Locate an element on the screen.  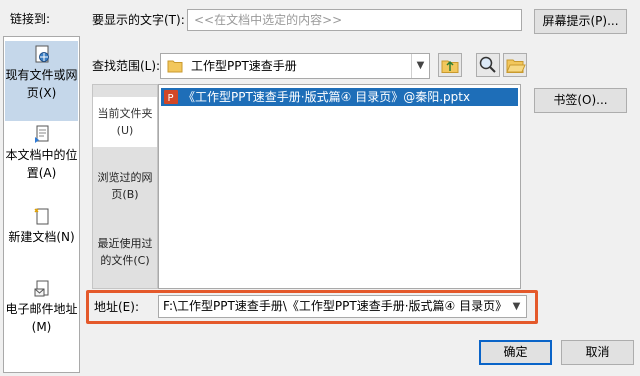
up-folder-button is located at coordinates (450, 65).